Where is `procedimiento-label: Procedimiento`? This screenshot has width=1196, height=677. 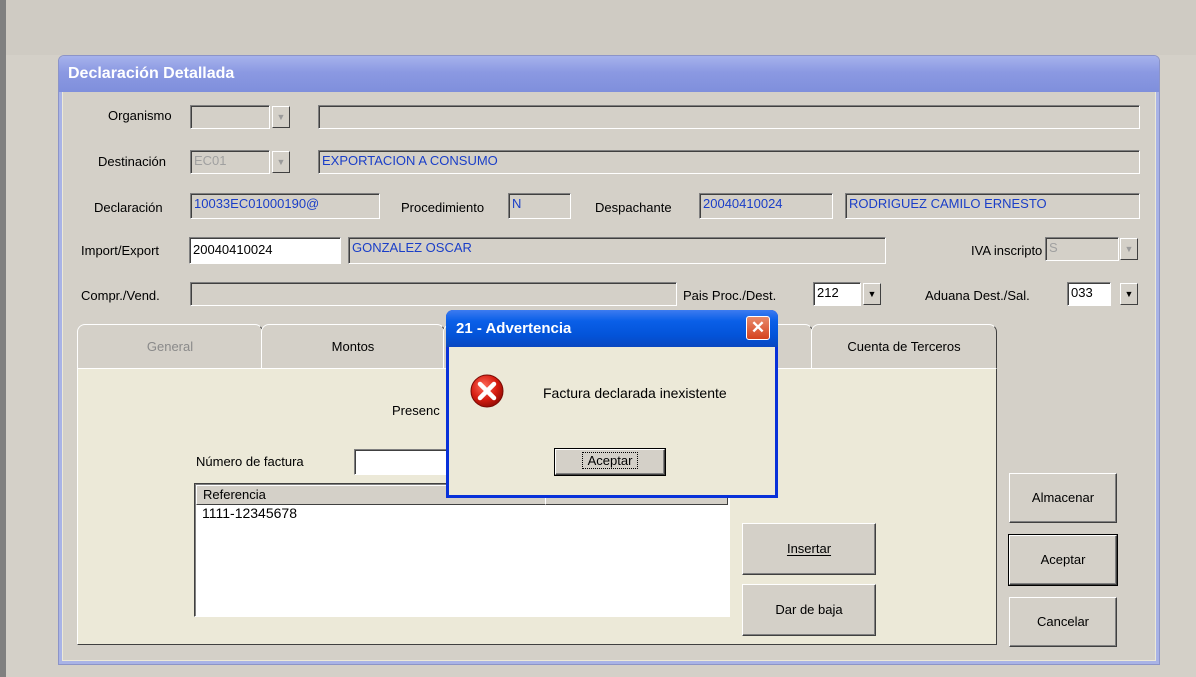 procedimiento-label: Procedimiento is located at coordinates (443, 207).